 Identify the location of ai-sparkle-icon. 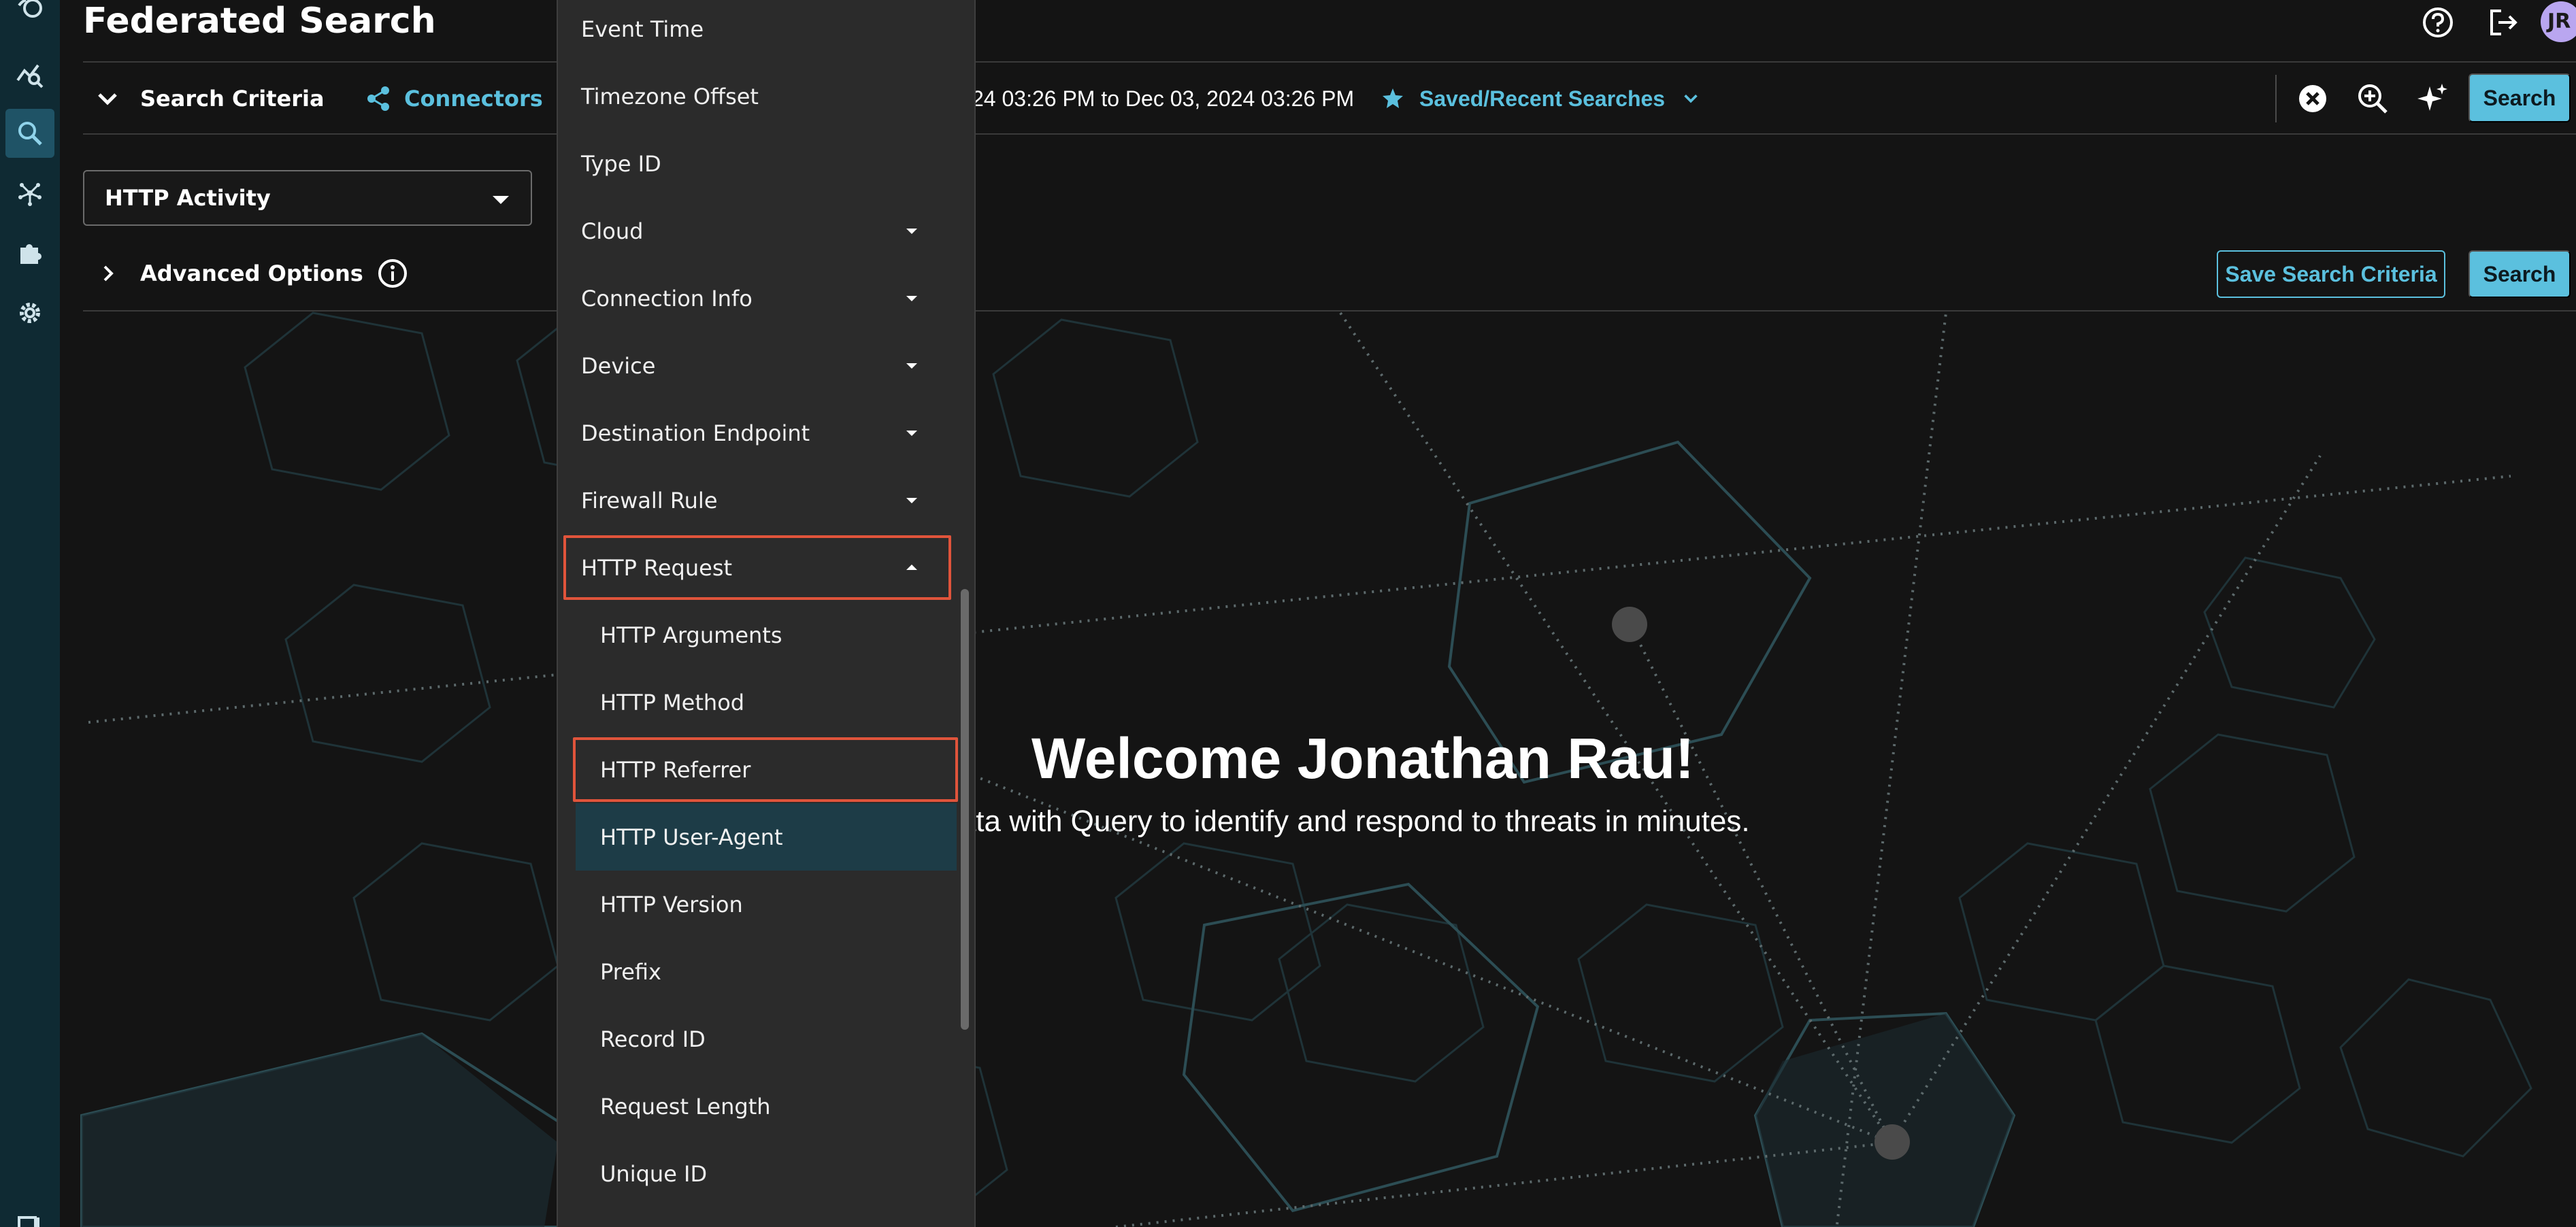
(2433, 98).